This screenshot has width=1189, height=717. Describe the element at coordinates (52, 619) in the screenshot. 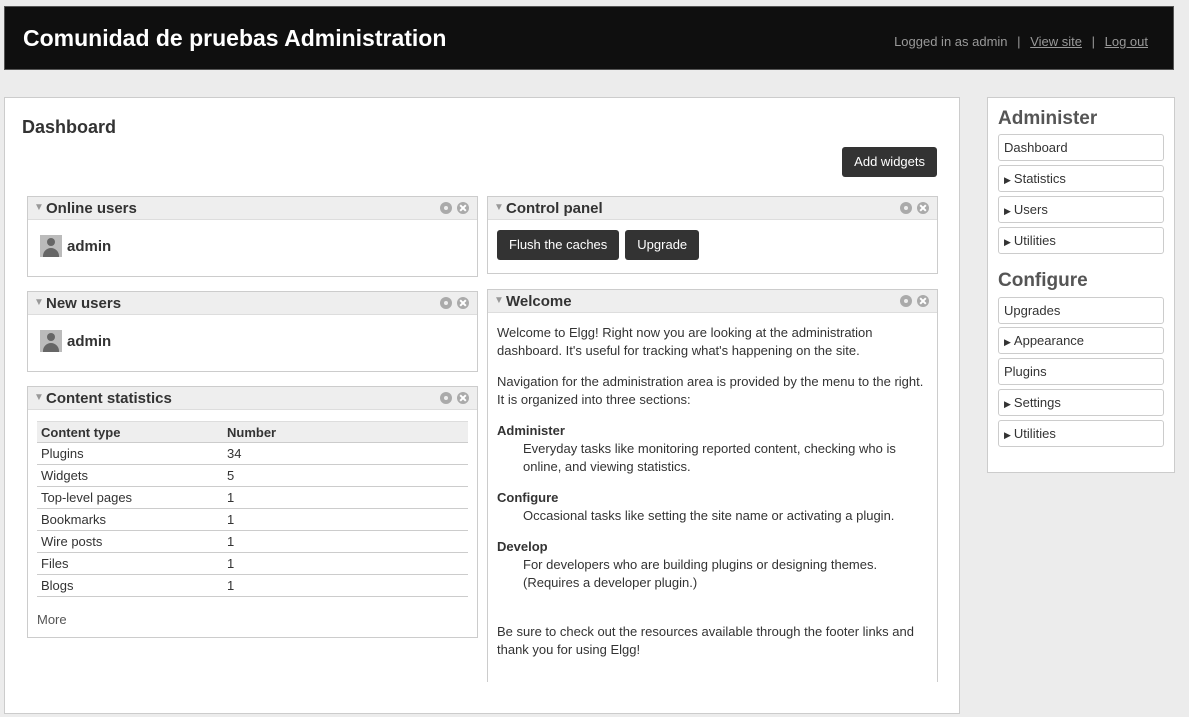

I see `more-link: More` at that location.